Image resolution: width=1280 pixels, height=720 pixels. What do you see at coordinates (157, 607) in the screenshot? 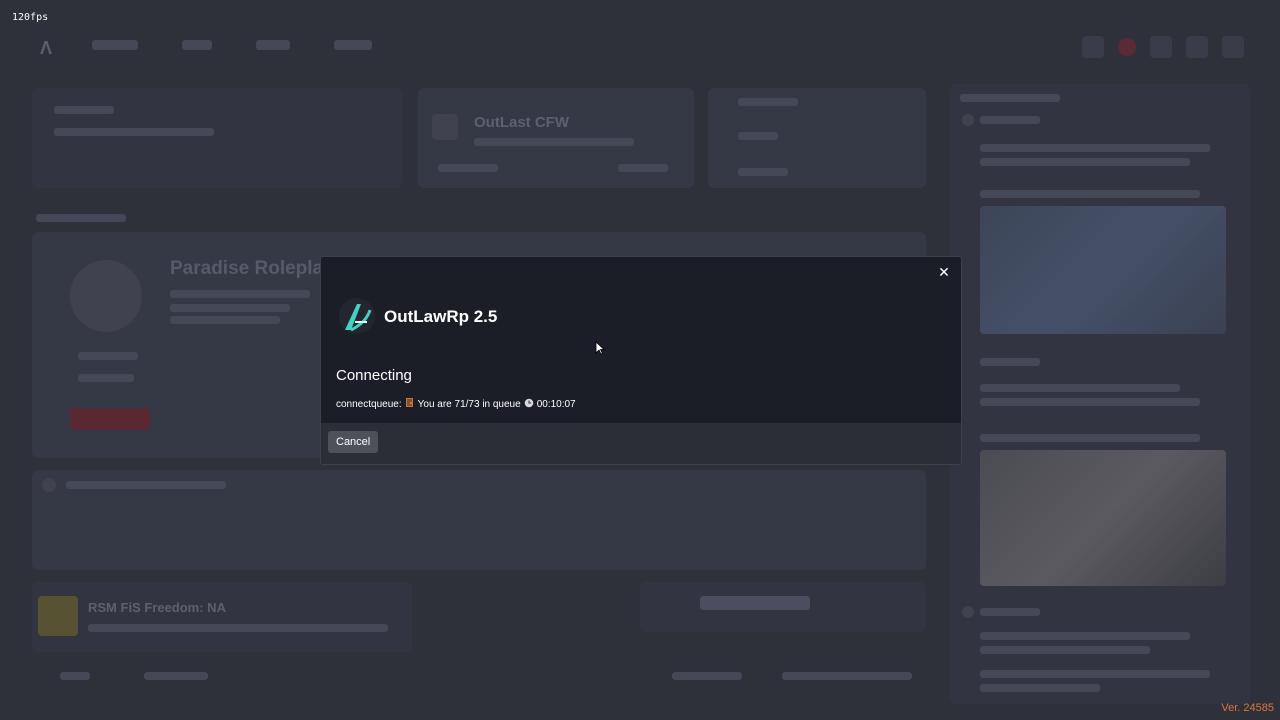
I see `bottom-server-name: RSM FiS Freedom: NA` at bounding box center [157, 607].